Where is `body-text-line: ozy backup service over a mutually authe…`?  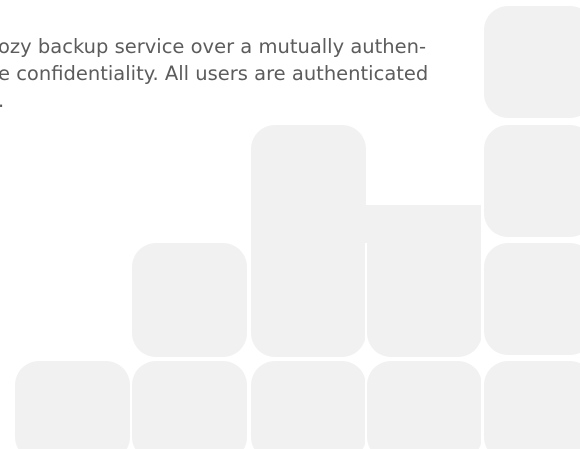
body-text-line: ozy backup service over a mutually authe… is located at coordinates (213, 46).